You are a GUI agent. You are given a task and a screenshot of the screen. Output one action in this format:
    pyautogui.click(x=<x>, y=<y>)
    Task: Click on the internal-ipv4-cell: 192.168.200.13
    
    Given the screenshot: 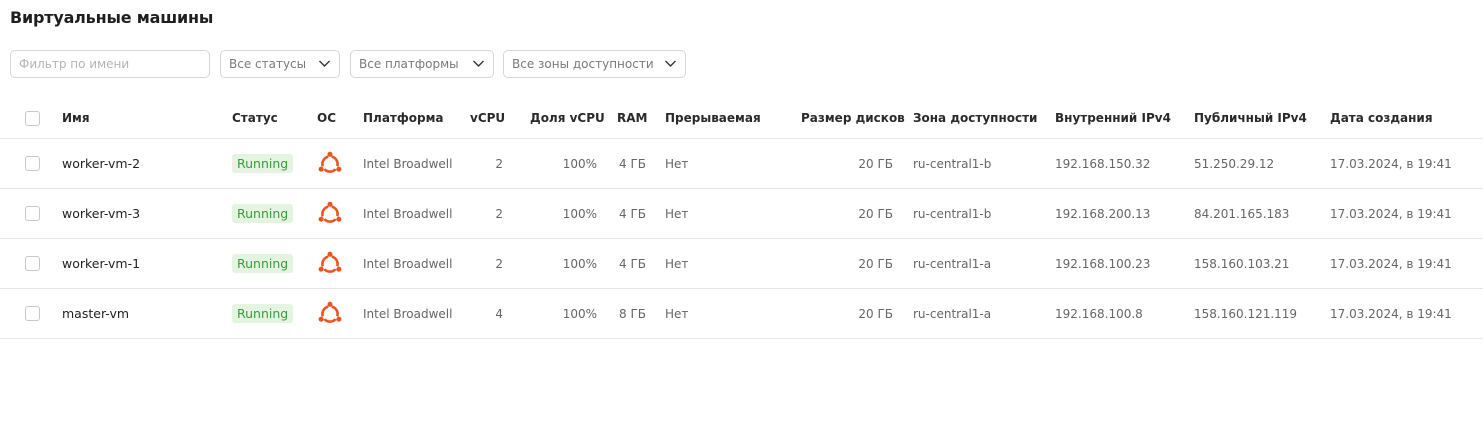 What is the action you would take?
    pyautogui.click(x=1103, y=213)
    